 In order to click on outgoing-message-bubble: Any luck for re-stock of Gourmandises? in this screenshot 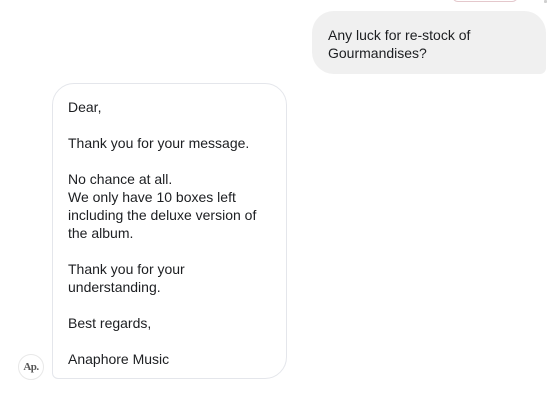, I will do `click(429, 42)`.